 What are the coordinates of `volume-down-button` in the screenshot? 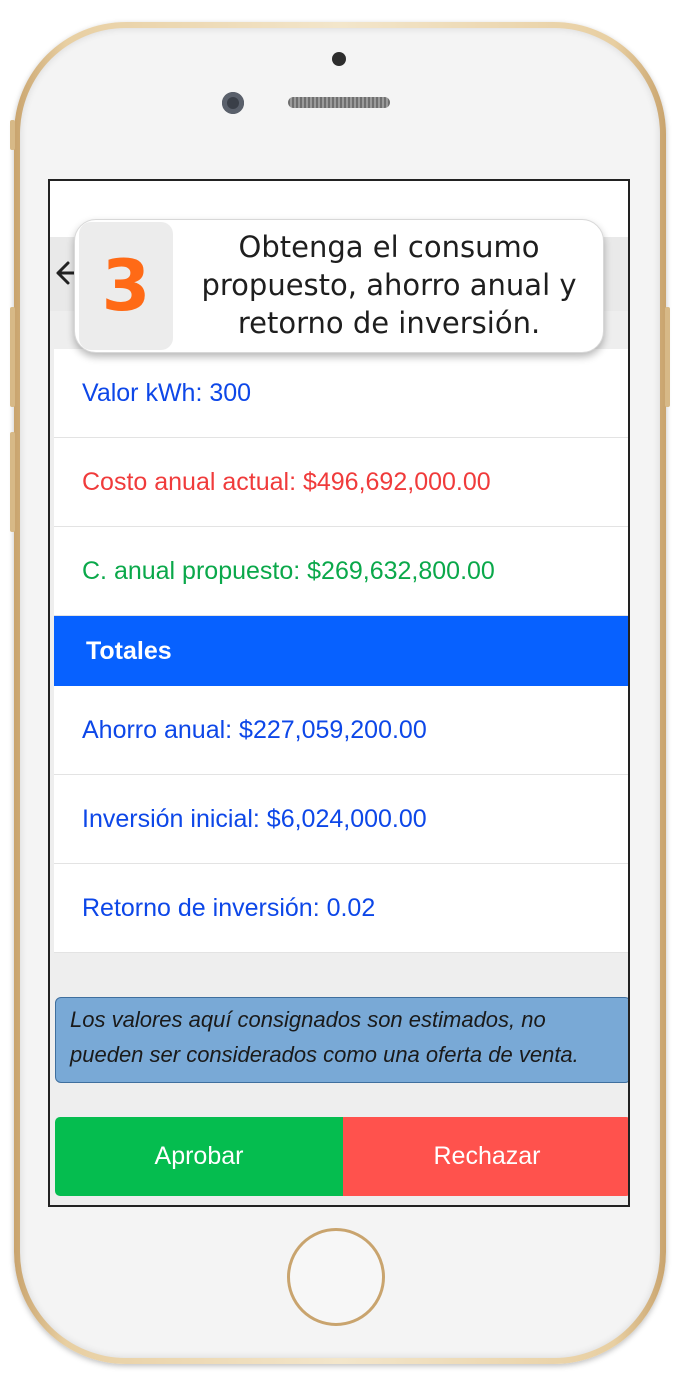 It's located at (12, 482).